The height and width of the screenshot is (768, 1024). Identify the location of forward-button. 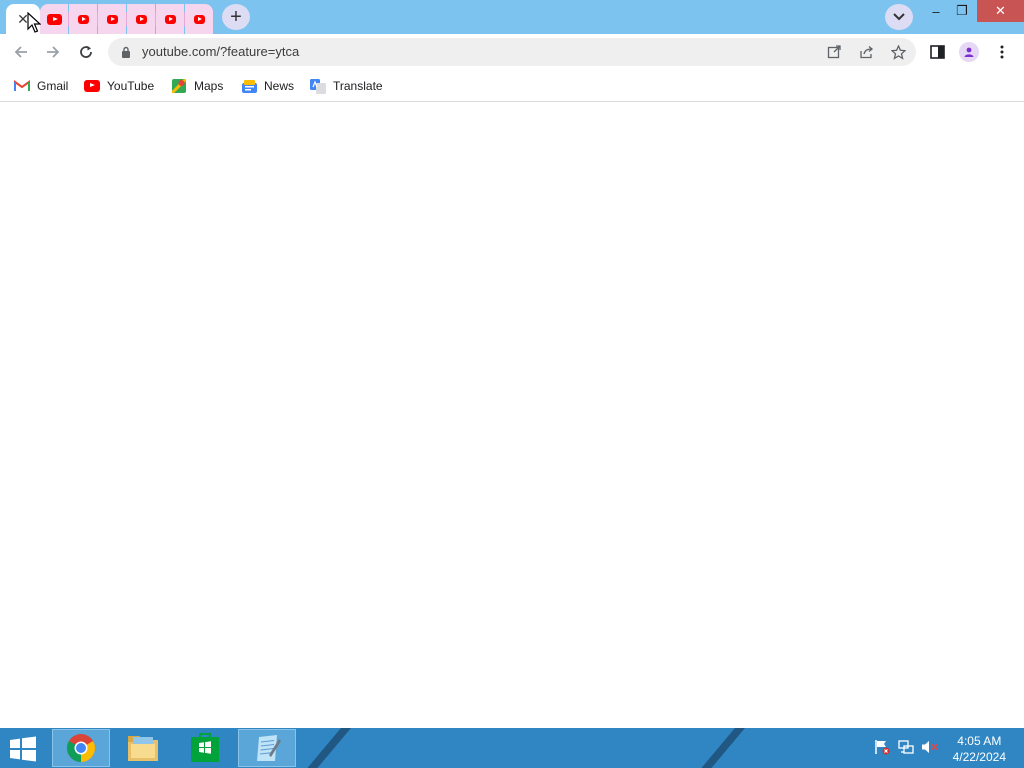
(53, 52).